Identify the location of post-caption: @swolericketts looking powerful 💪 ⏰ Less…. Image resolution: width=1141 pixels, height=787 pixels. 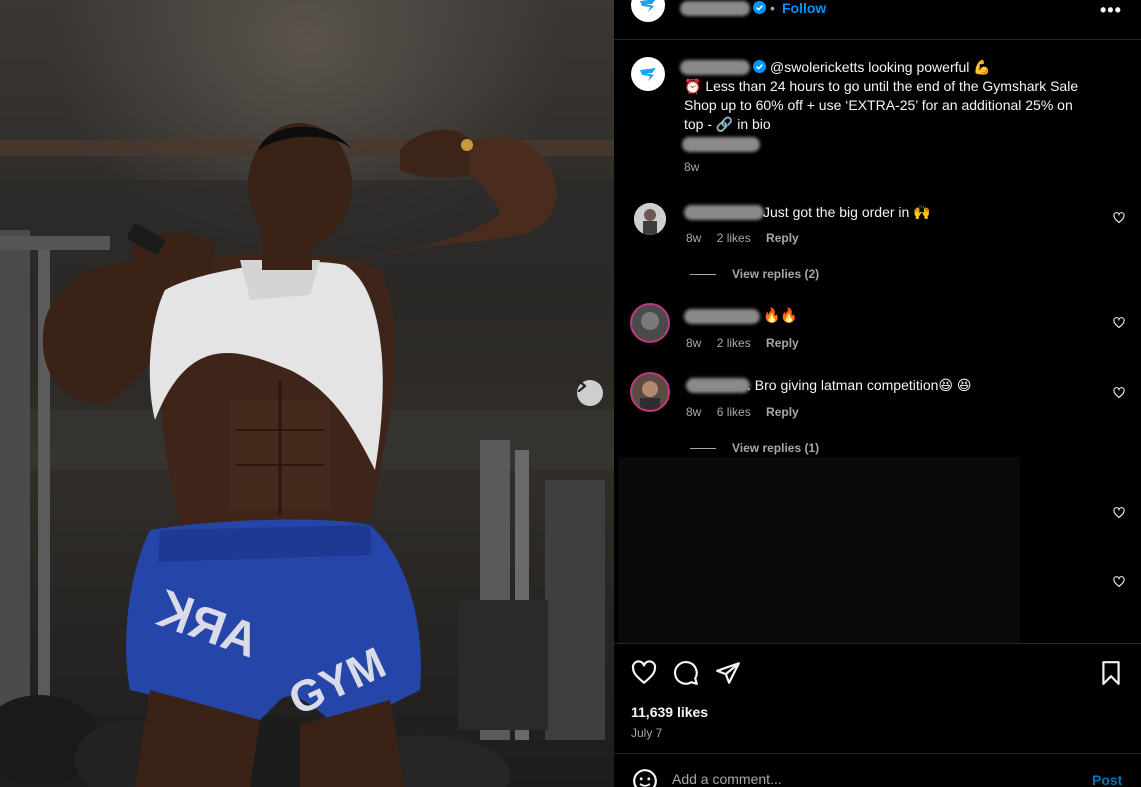
(899, 96).